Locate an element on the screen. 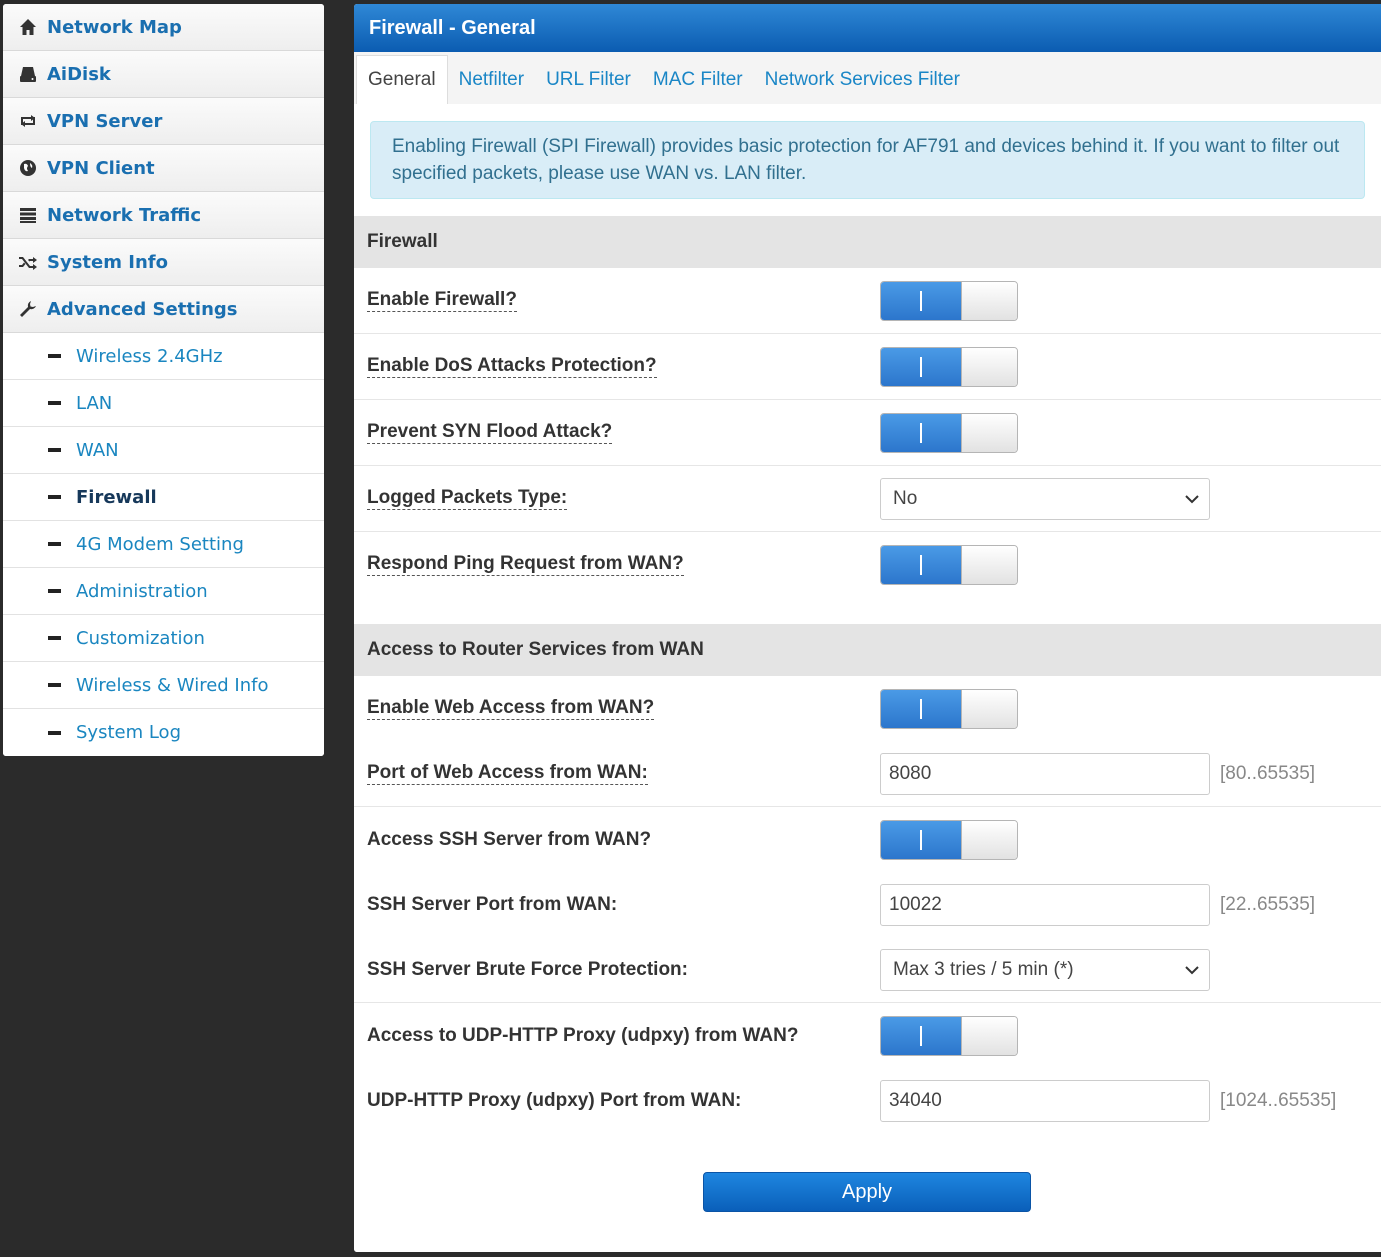  wrench-icon is located at coordinates (28, 309).